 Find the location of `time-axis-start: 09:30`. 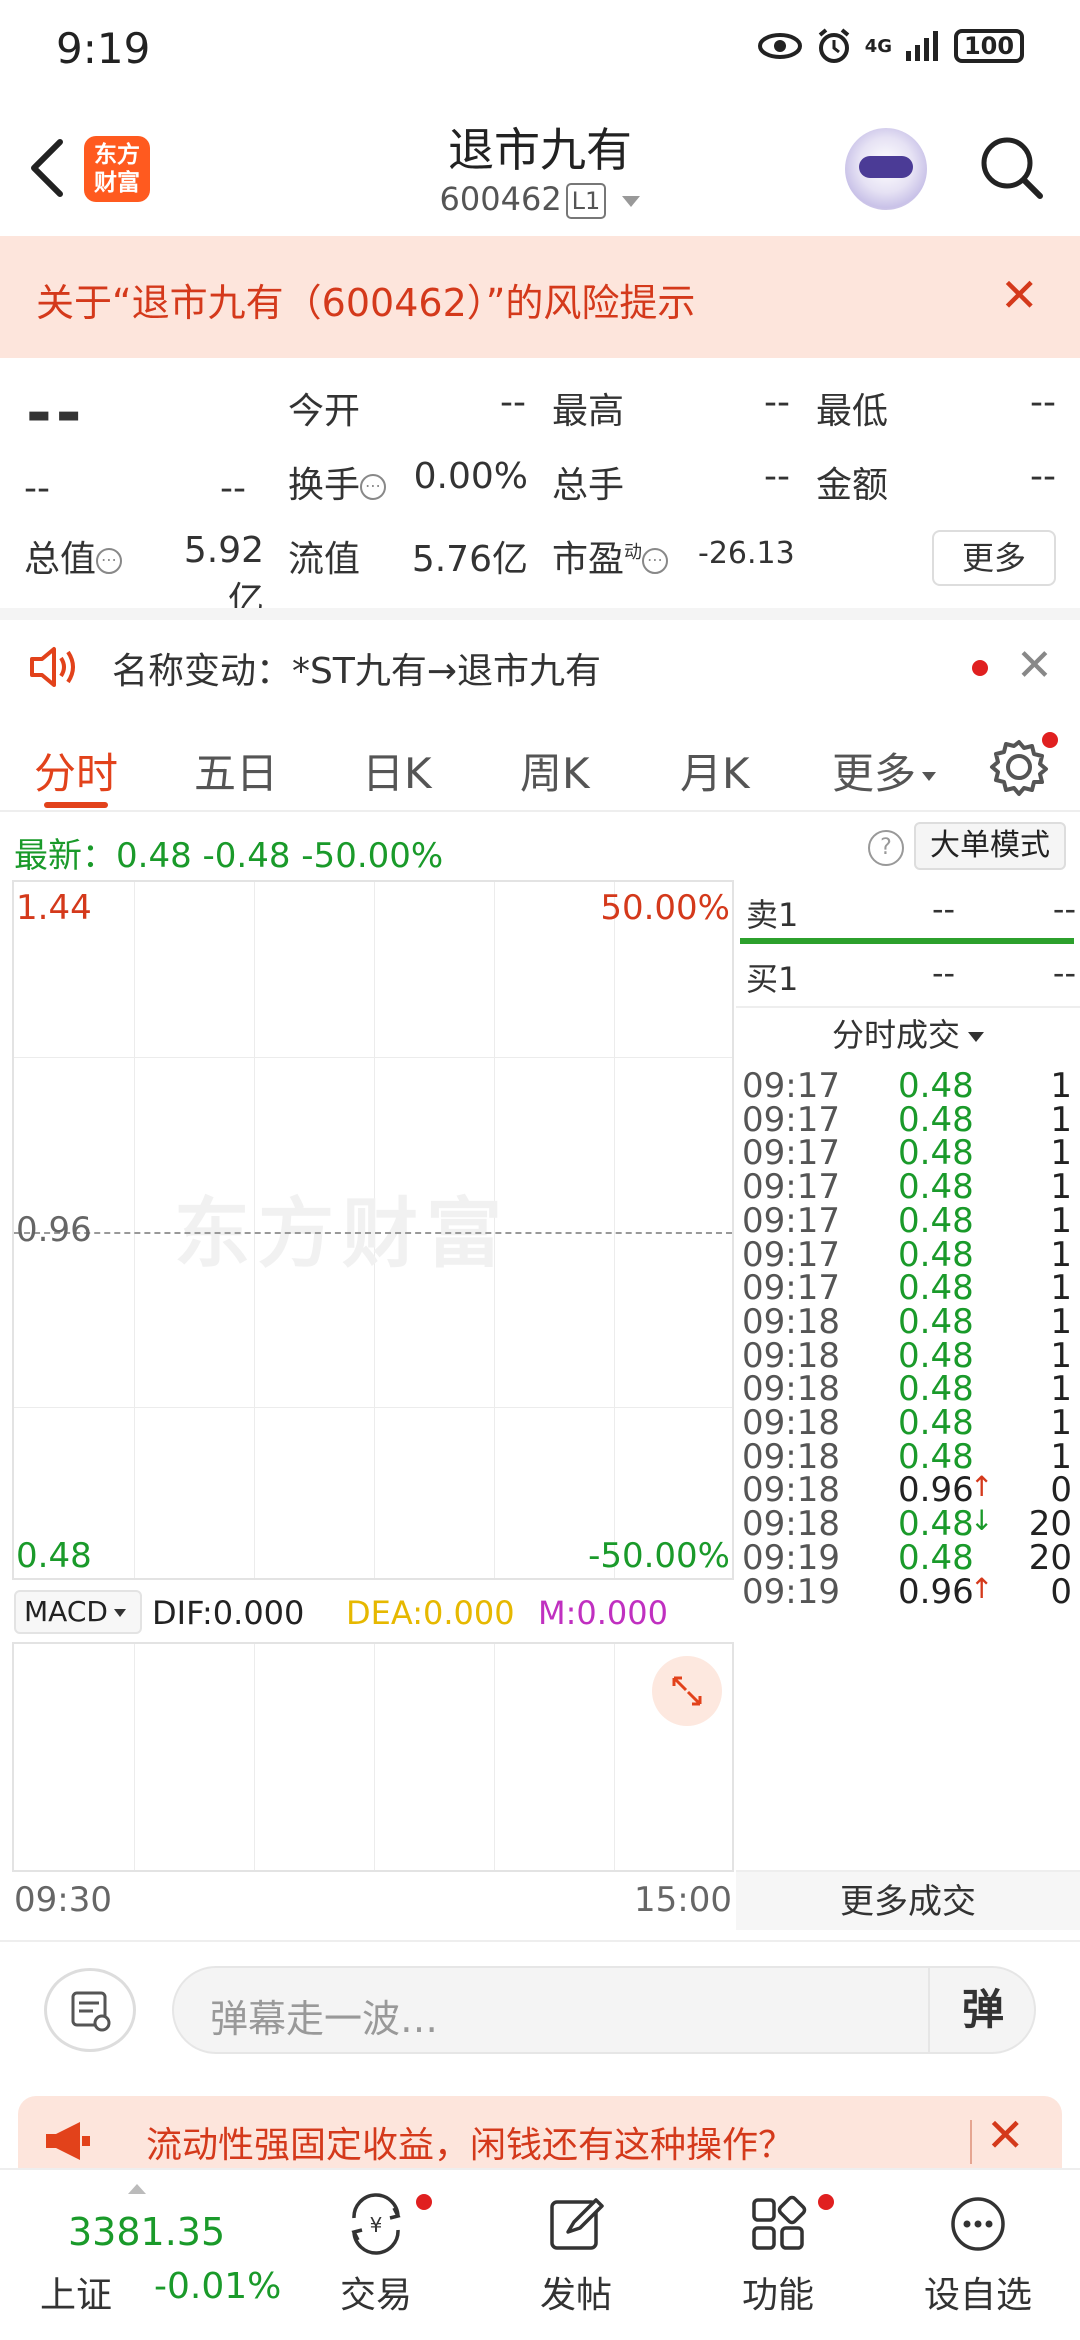

time-axis-start: 09:30 is located at coordinates (63, 1900).